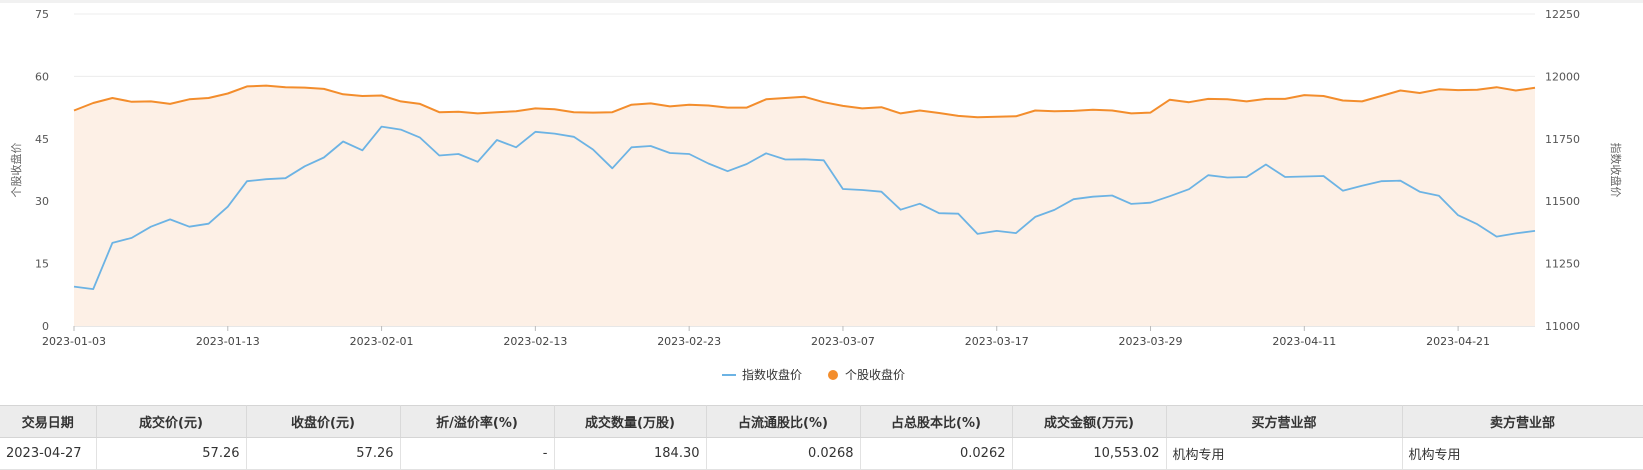 Image resolution: width=1643 pixels, height=470 pixels. Describe the element at coordinates (630, 453) in the screenshot. I see `cell-volume: 184.30` at that location.